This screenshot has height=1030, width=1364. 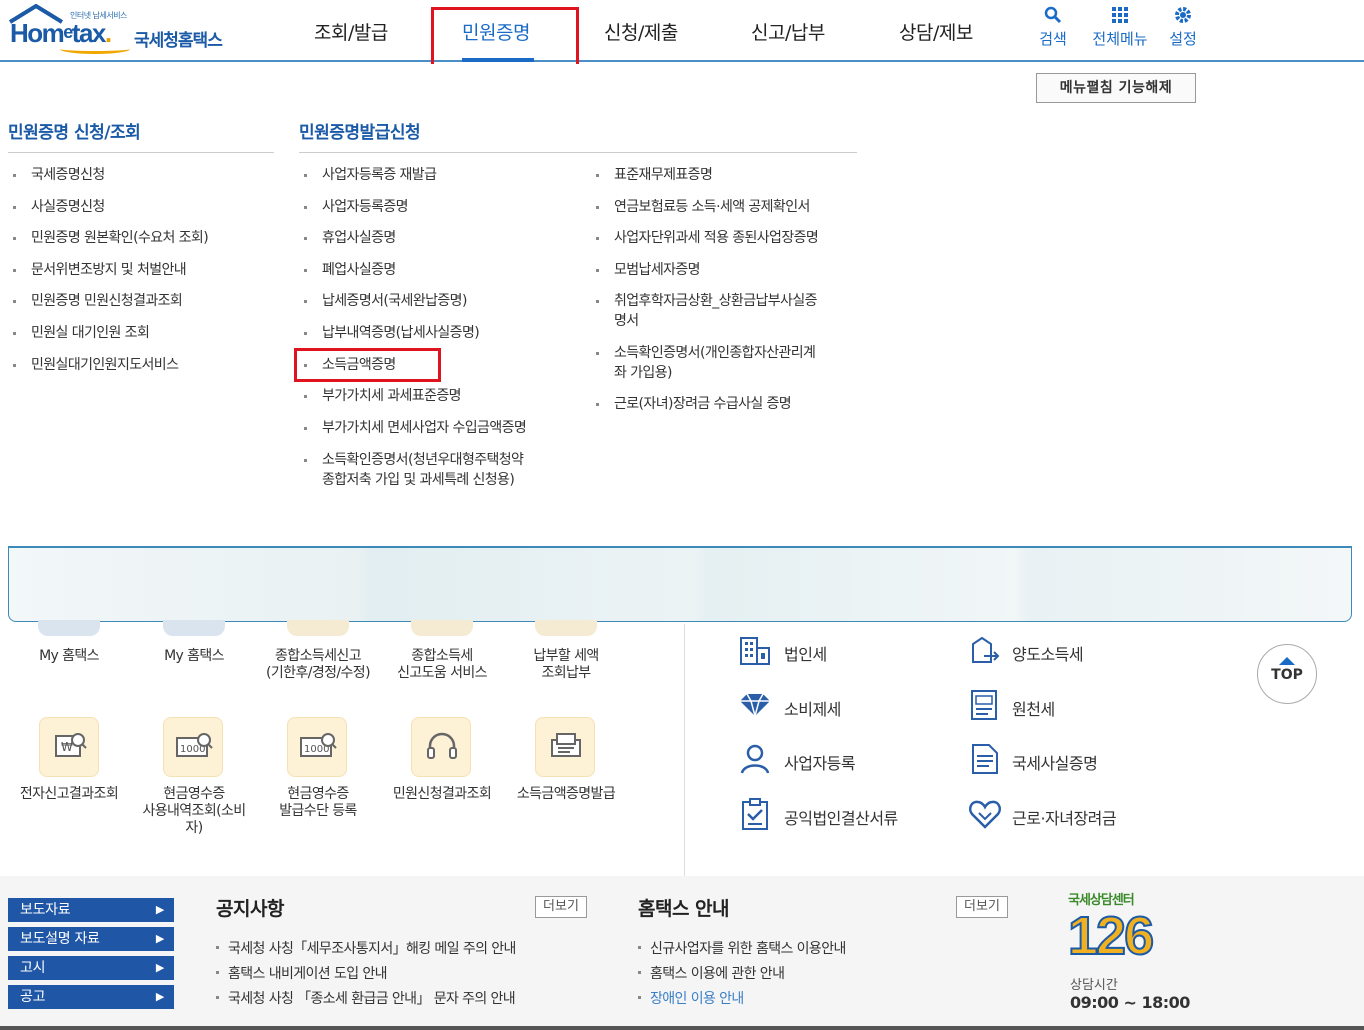 I want to click on menu-item: 민원증명 원본확인(수요처 조회), so click(x=110, y=238).